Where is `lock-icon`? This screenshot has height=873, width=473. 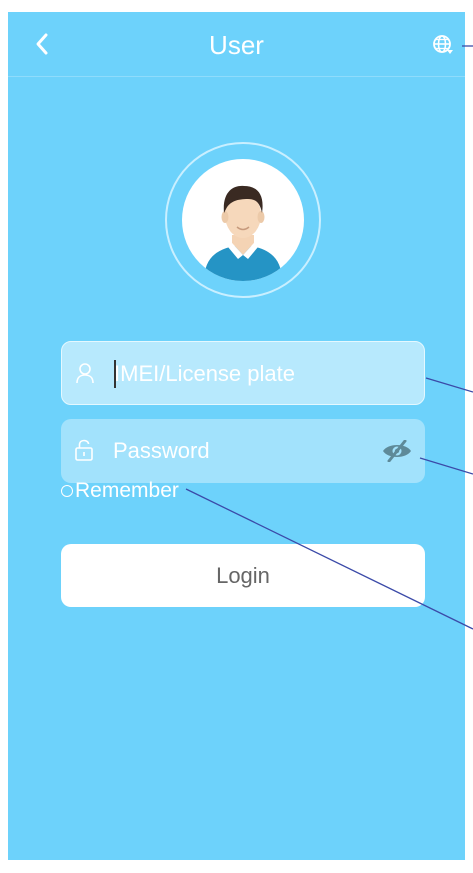
lock-icon is located at coordinates (84, 450).